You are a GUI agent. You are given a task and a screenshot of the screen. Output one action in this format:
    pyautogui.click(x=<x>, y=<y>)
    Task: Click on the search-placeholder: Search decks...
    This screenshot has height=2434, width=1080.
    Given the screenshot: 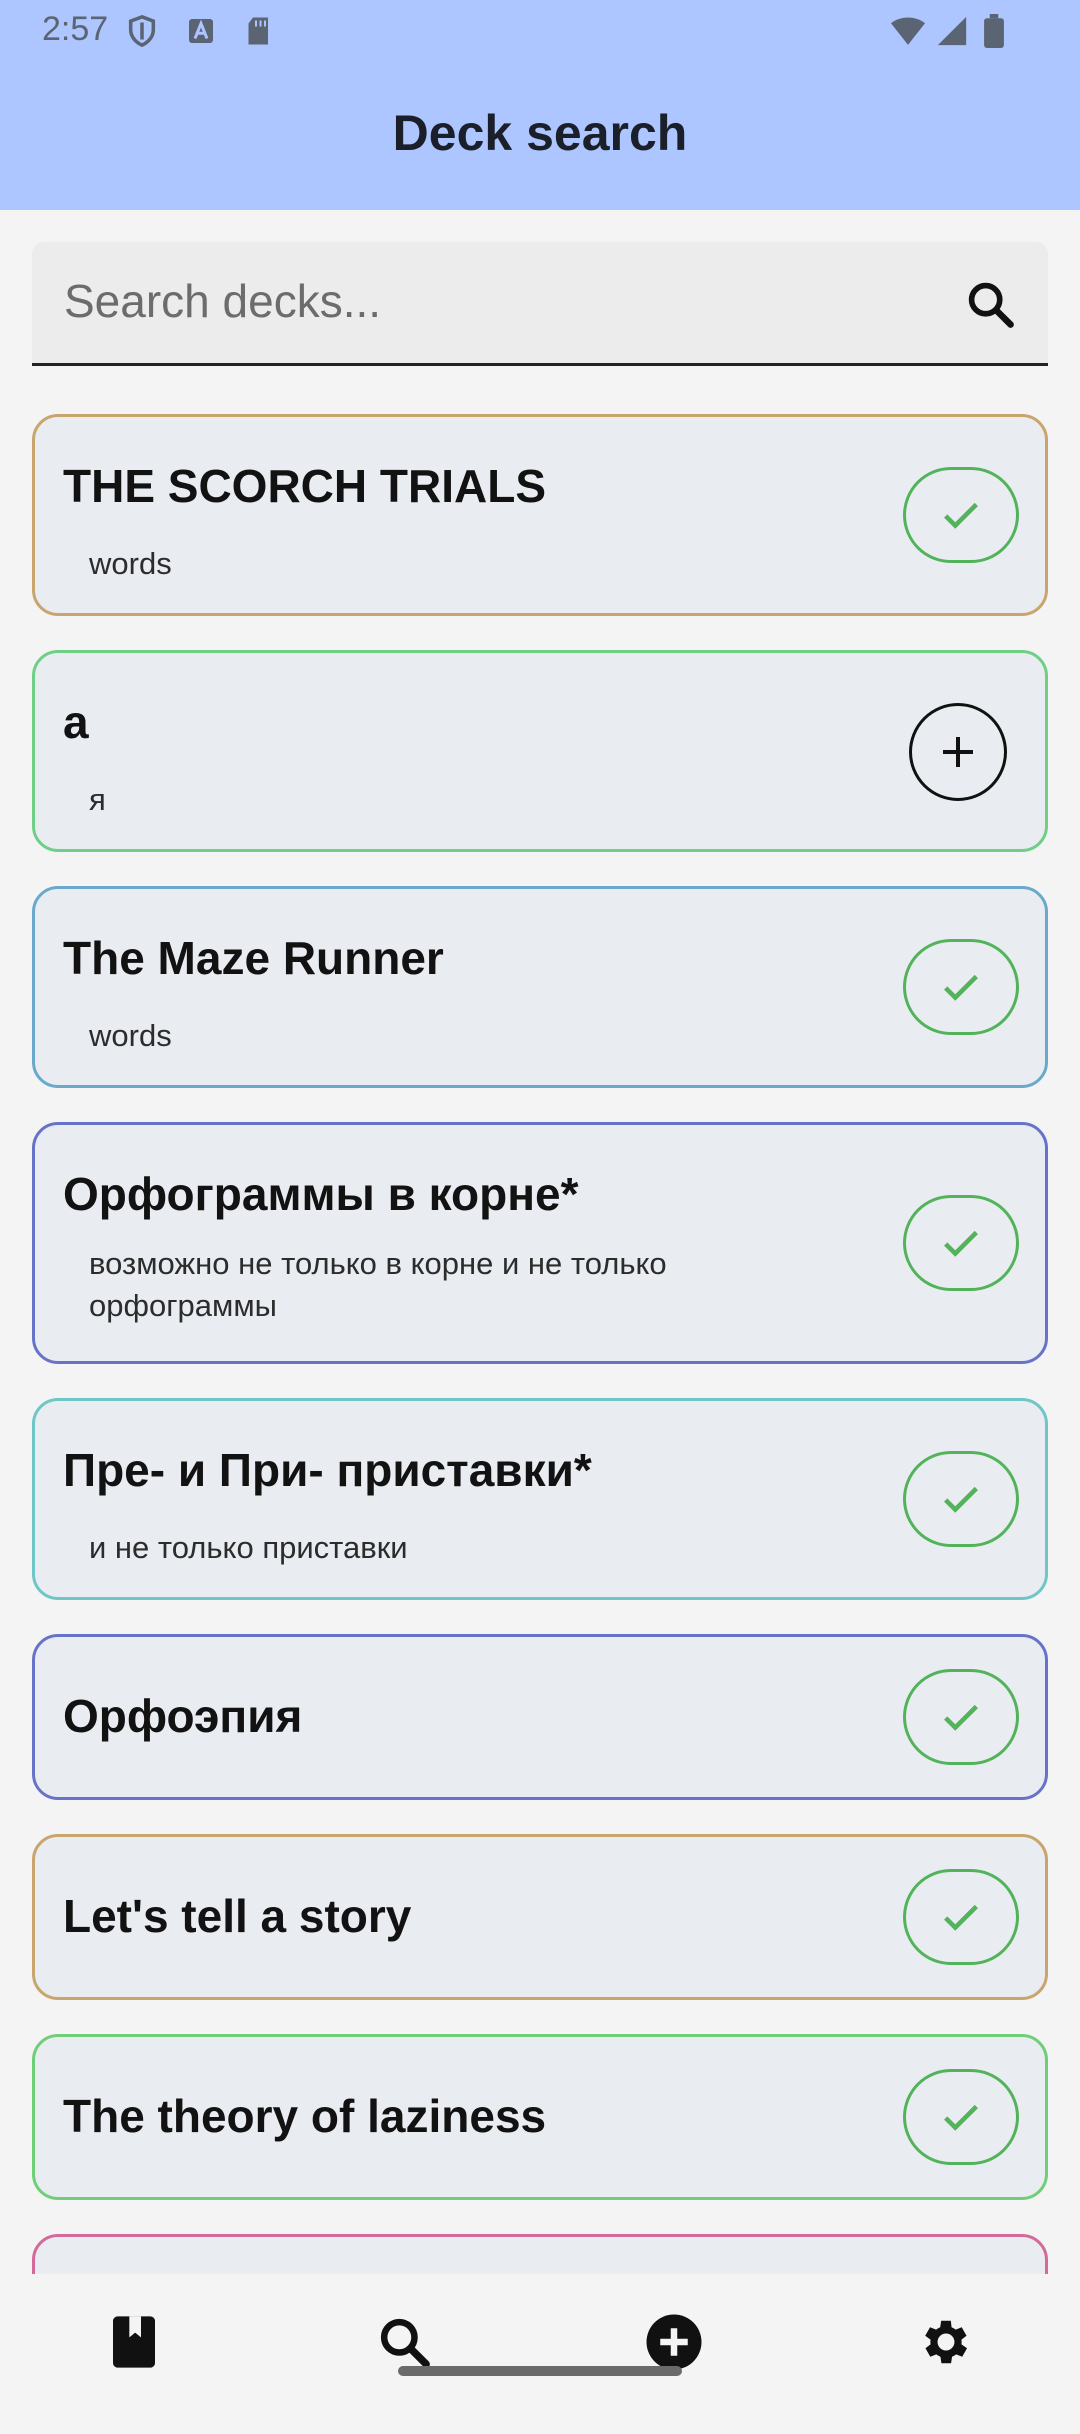 What is the action you would take?
    pyautogui.click(x=223, y=301)
    